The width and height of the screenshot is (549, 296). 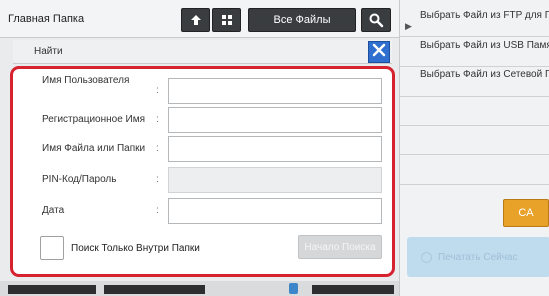 What do you see at coordinates (86, 80) in the screenshot?
I see `field-label-user-name: Имя Пользователя` at bounding box center [86, 80].